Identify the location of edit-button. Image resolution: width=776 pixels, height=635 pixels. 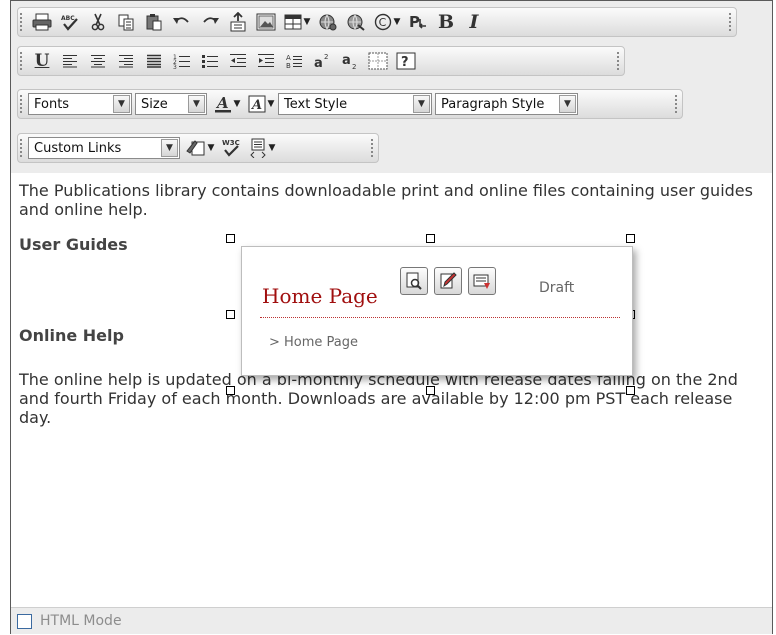
(448, 281).